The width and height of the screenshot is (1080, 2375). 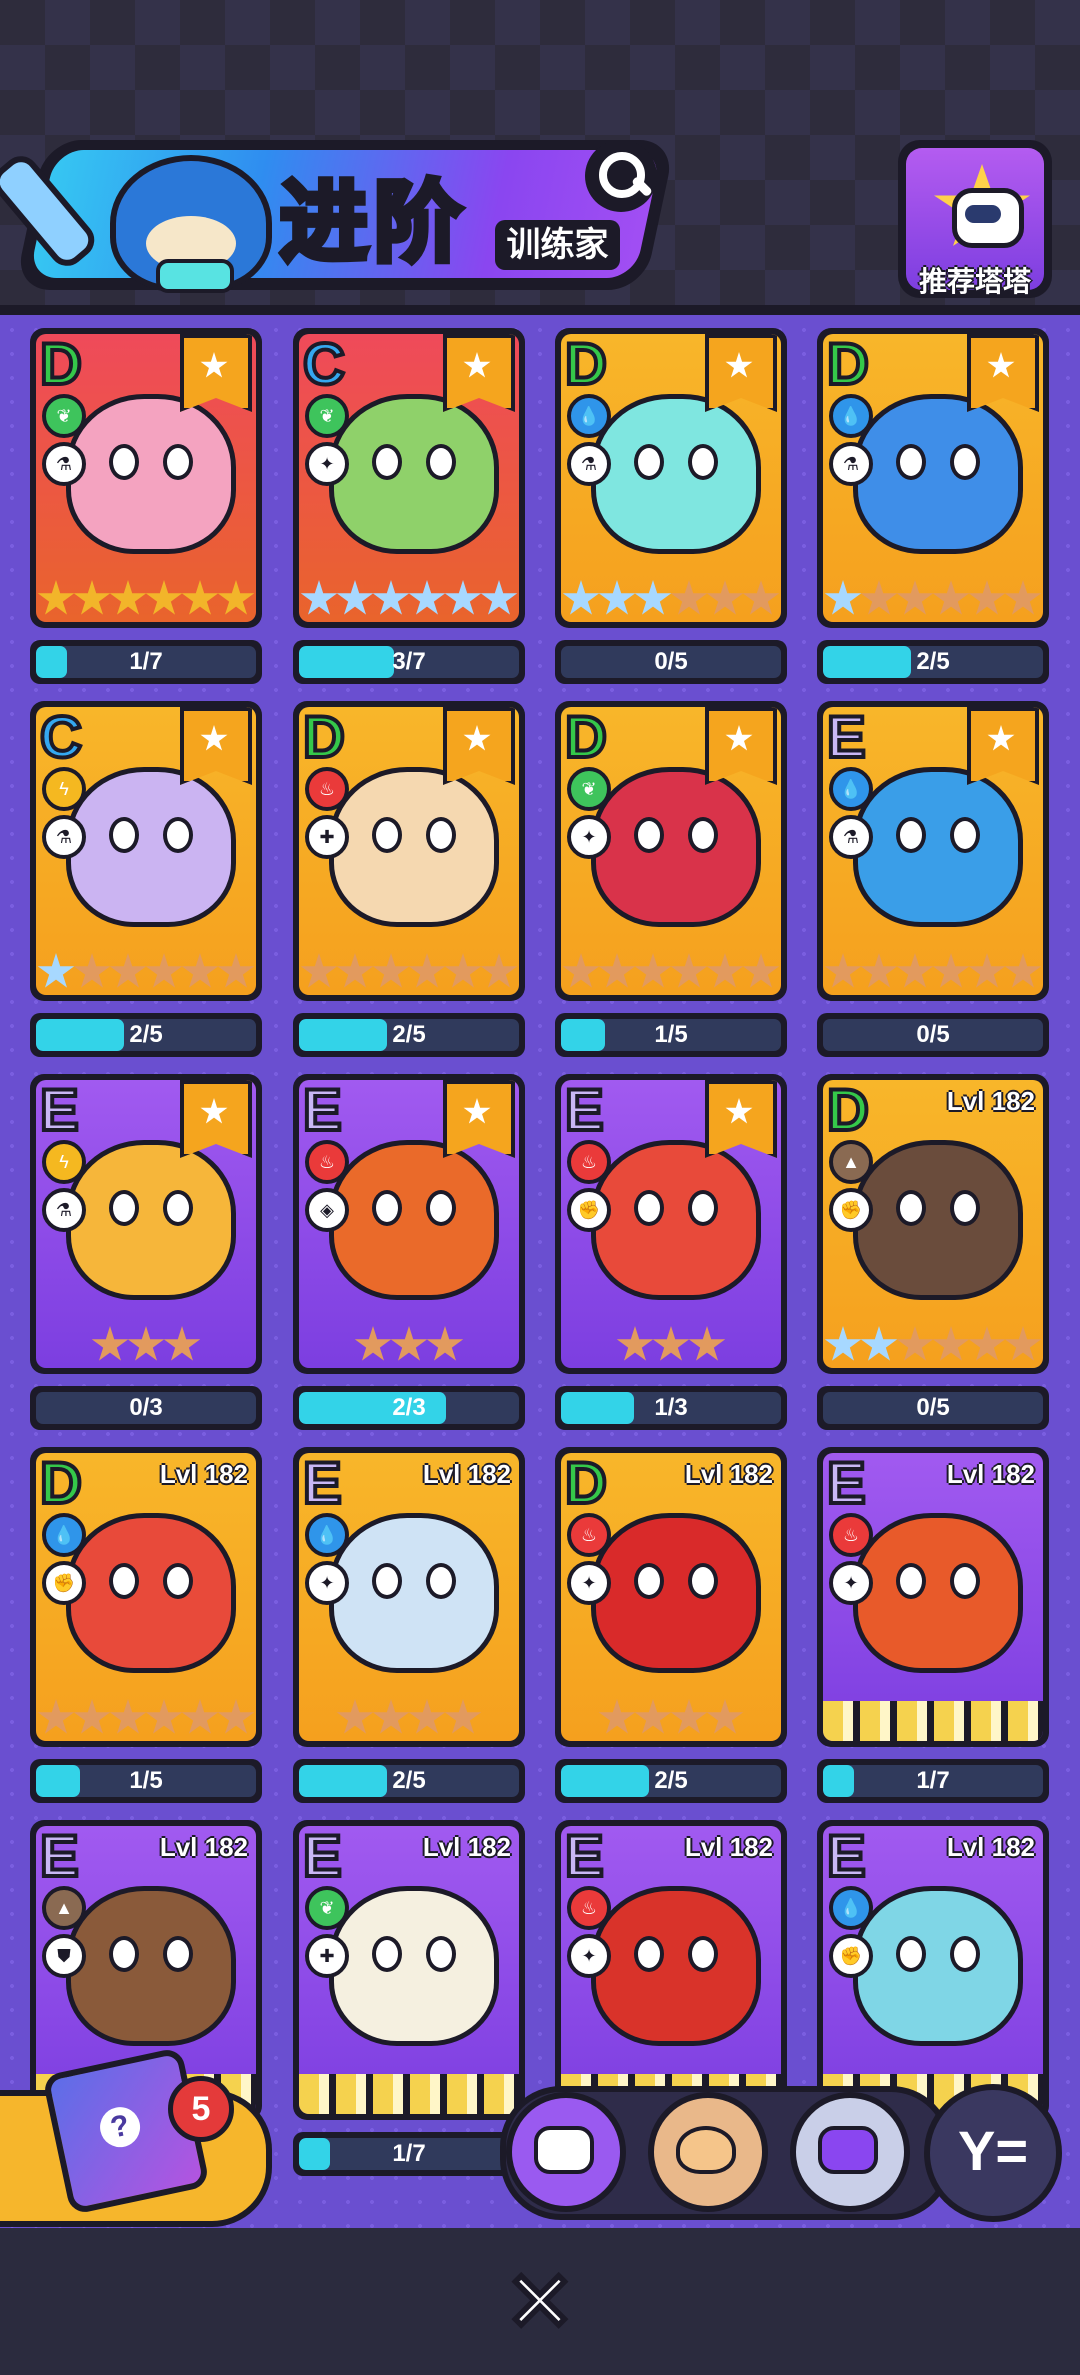 I want to click on purple-cat-tab, so click(x=850, y=2152).